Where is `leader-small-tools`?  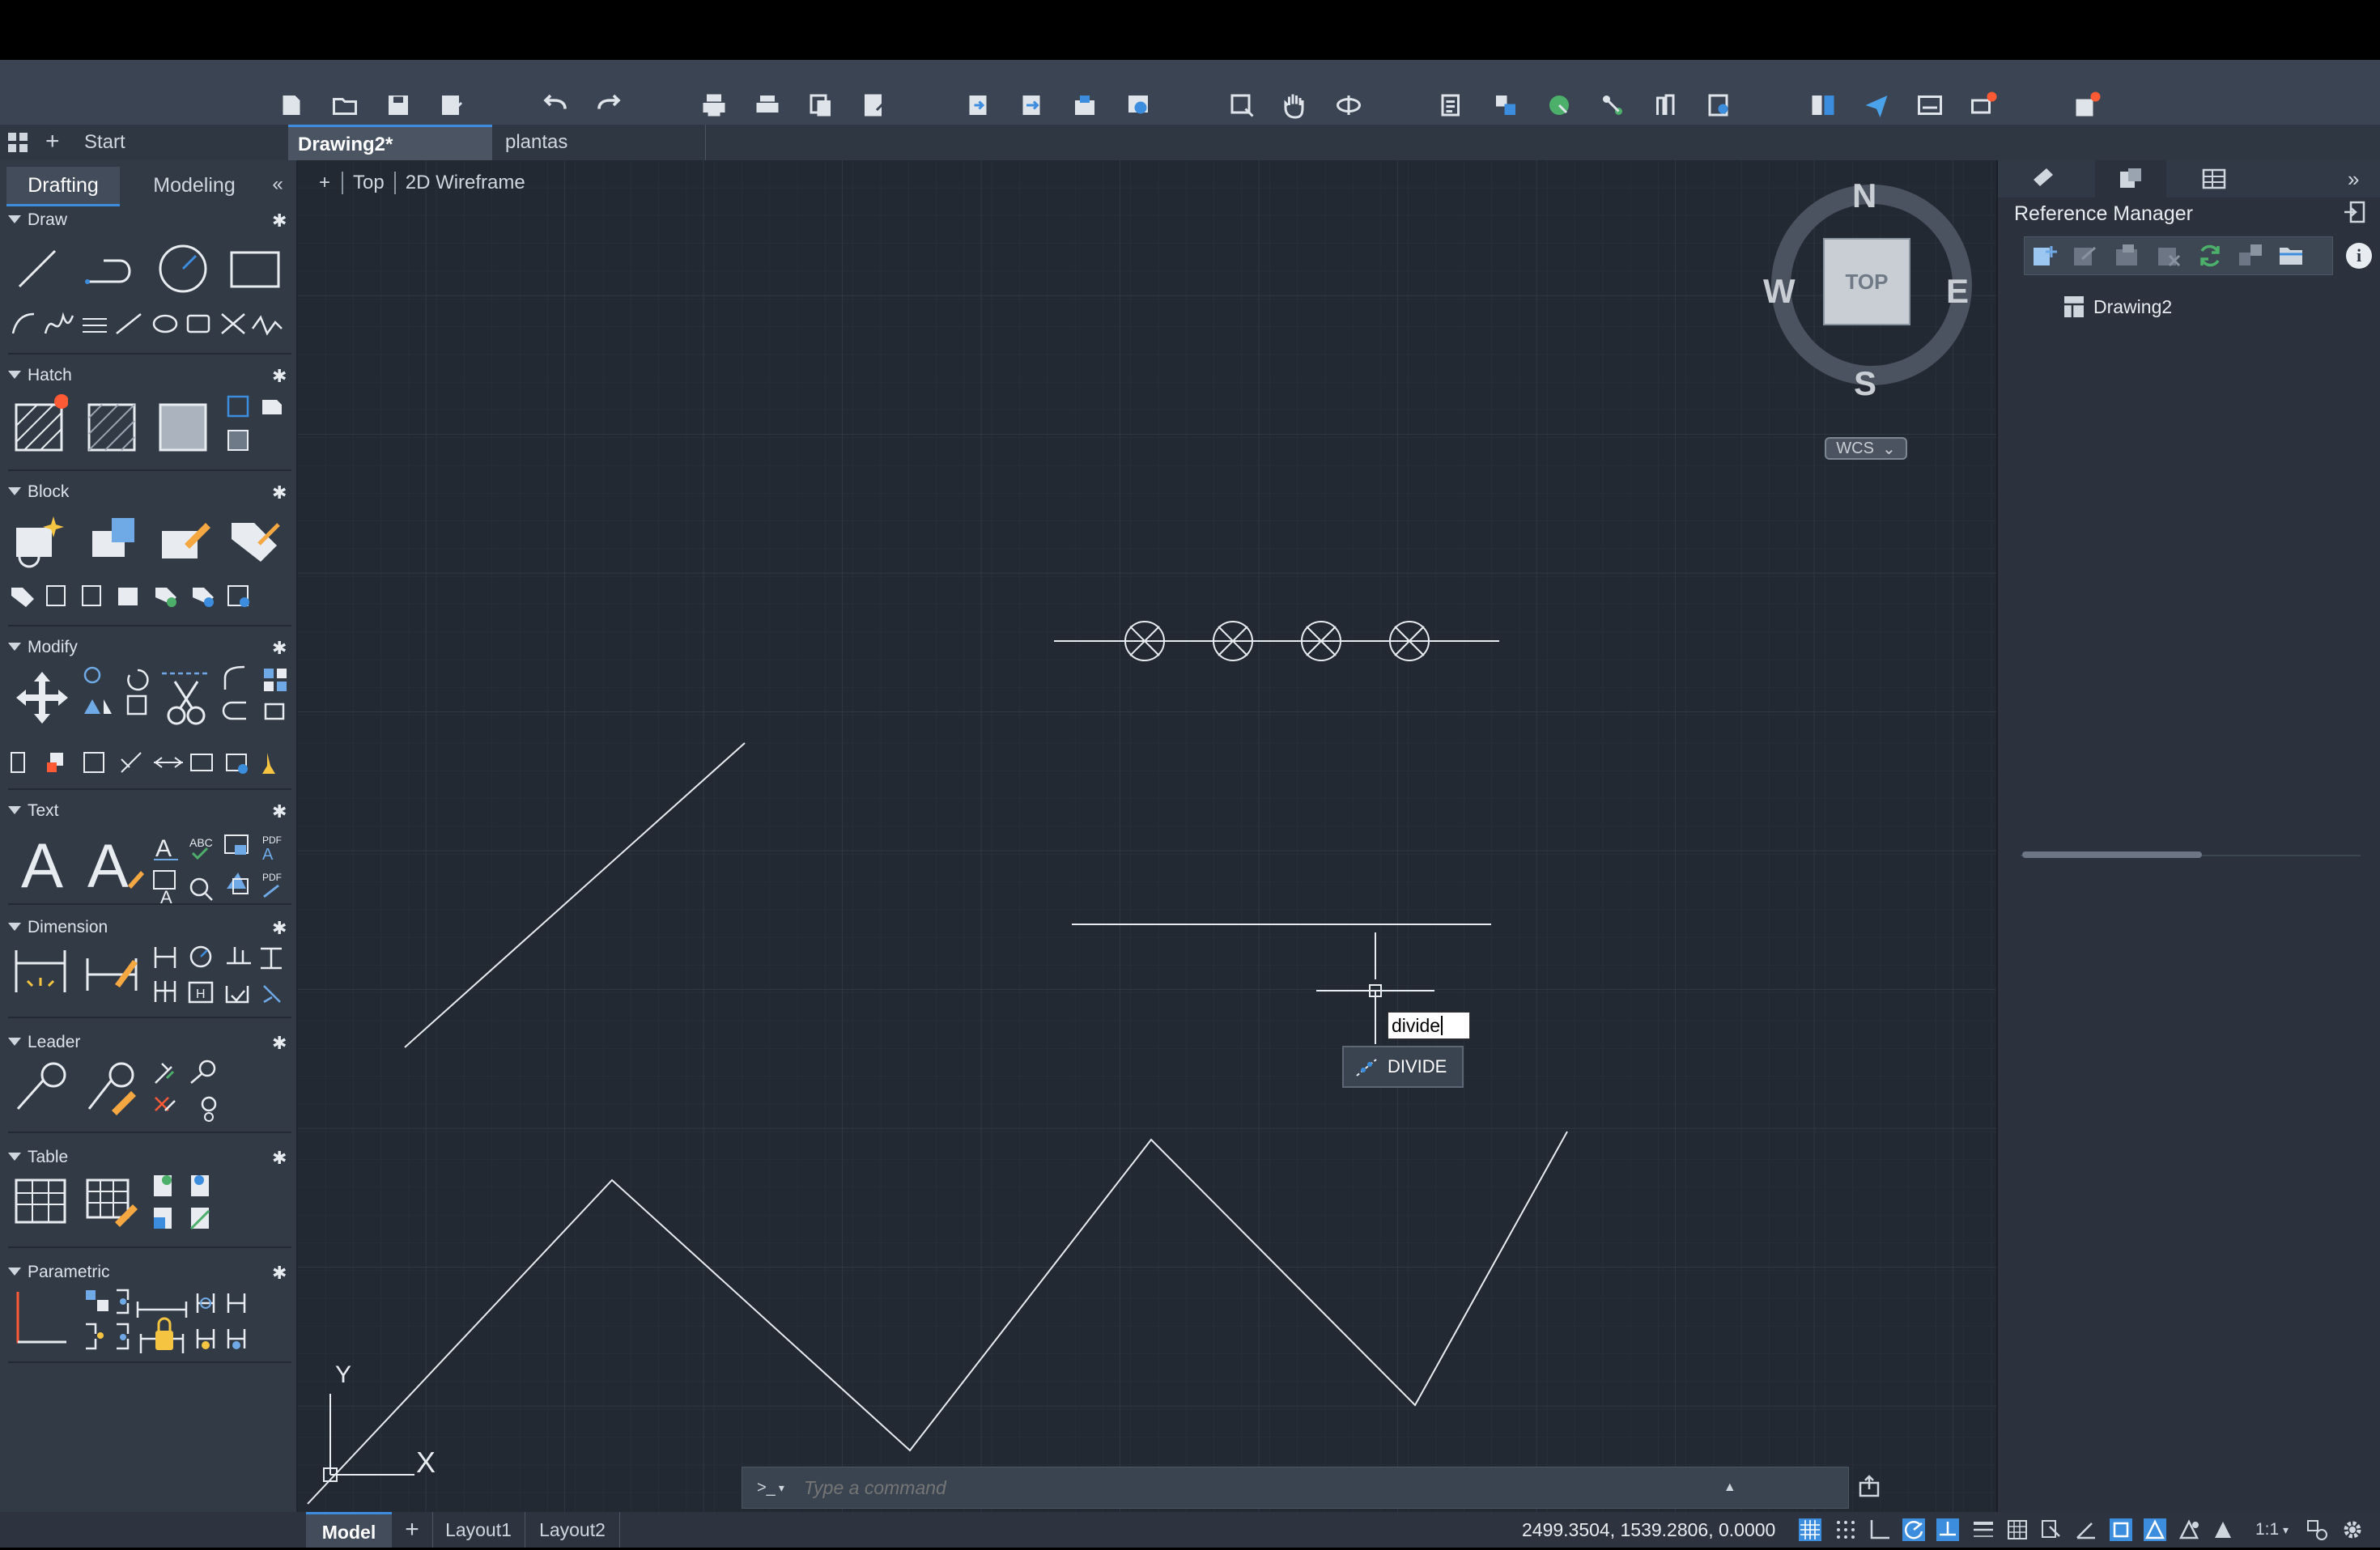
leader-small-tools is located at coordinates (199, 1088).